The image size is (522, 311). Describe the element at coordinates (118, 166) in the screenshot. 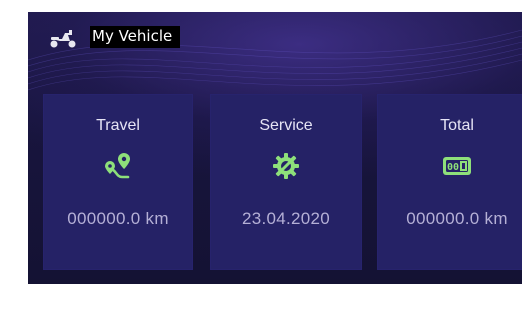

I see `route-pin-icon` at that location.